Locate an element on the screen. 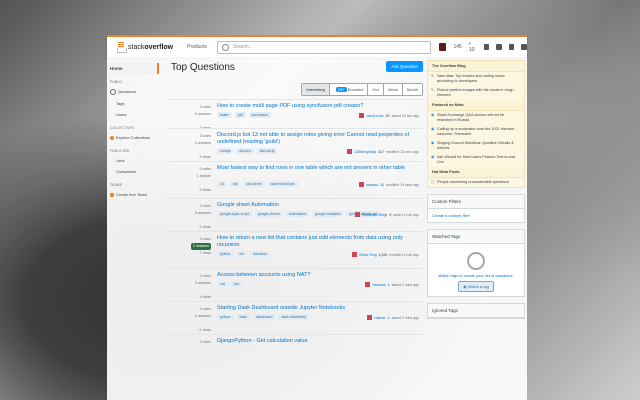 The height and width of the screenshot is (400, 640). tag: dashboard is located at coordinates (264, 317).